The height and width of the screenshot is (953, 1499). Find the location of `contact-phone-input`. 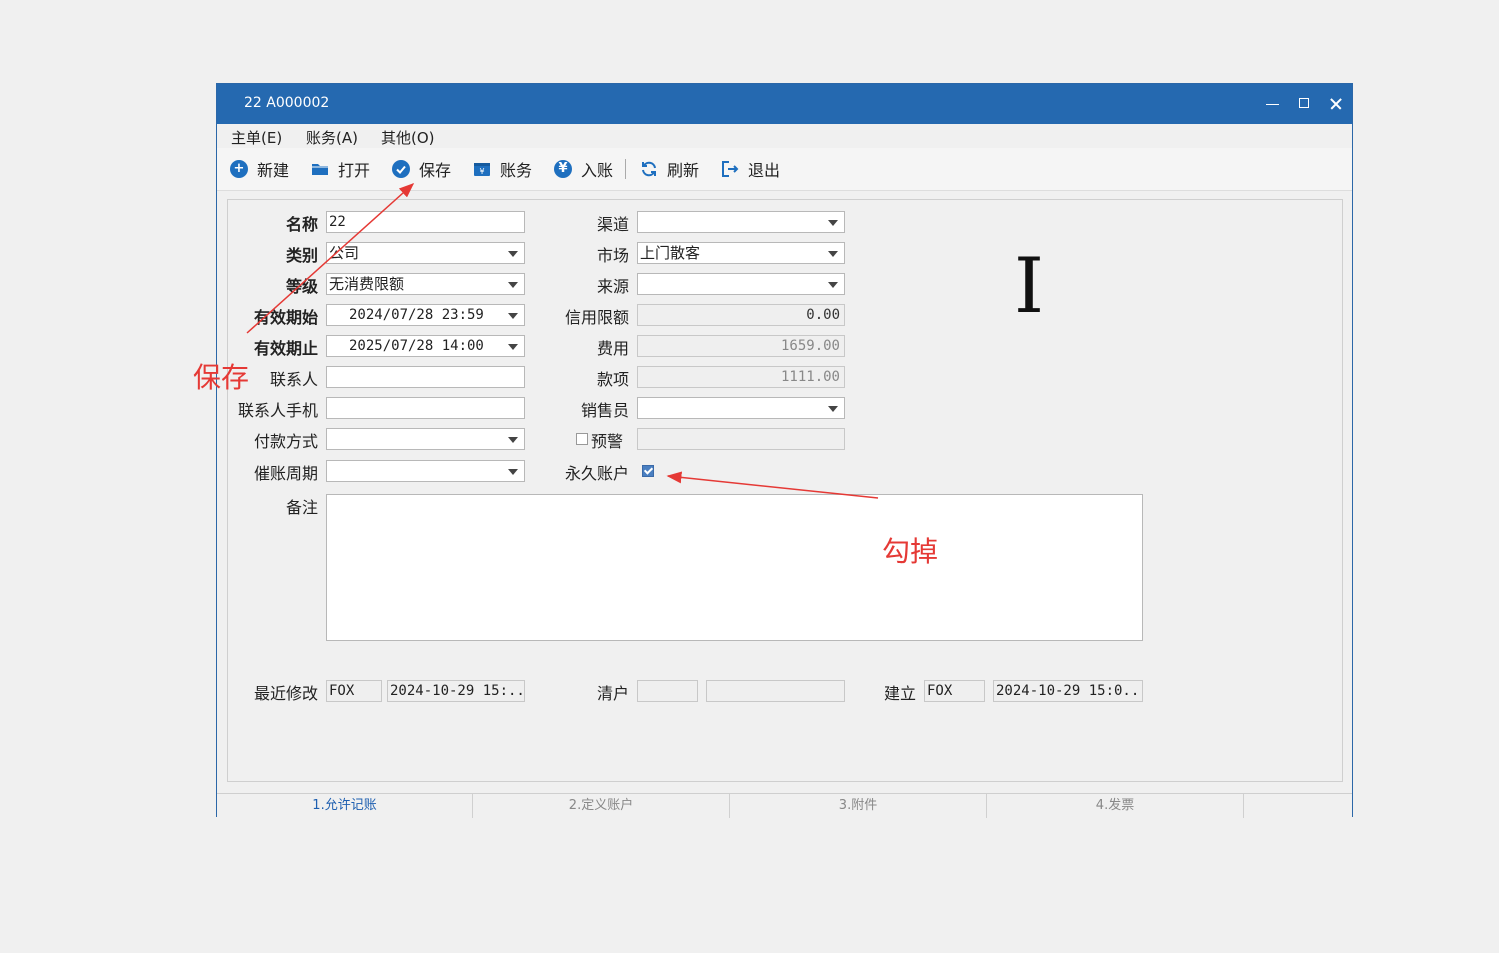

contact-phone-input is located at coordinates (425, 408).